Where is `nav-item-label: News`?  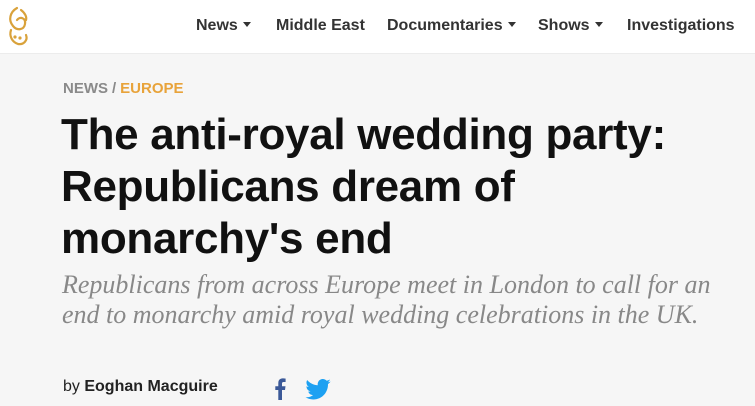 nav-item-label: News is located at coordinates (217, 25).